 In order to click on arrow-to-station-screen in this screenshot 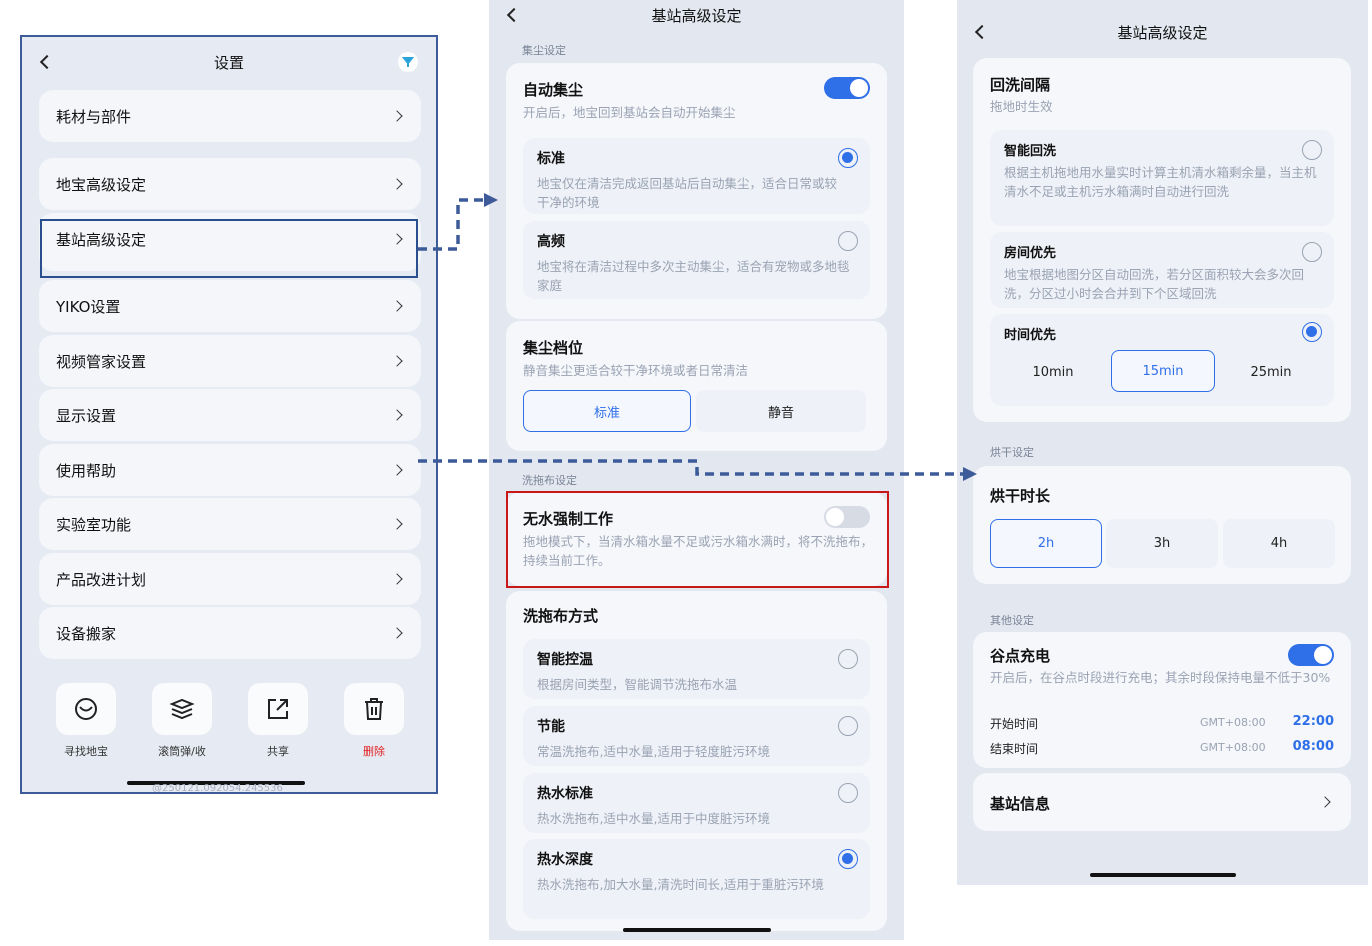, I will do `click(451, 224)`.